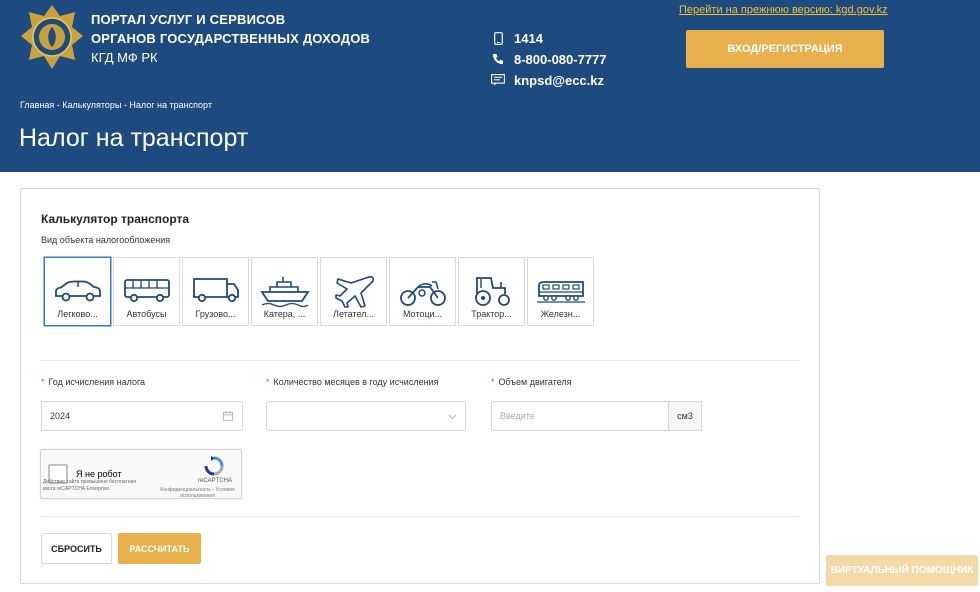  What do you see at coordinates (783, 10) in the screenshot?
I see `old-version-link: Перейти на прежнюю версию: kgd.gov.kz` at bounding box center [783, 10].